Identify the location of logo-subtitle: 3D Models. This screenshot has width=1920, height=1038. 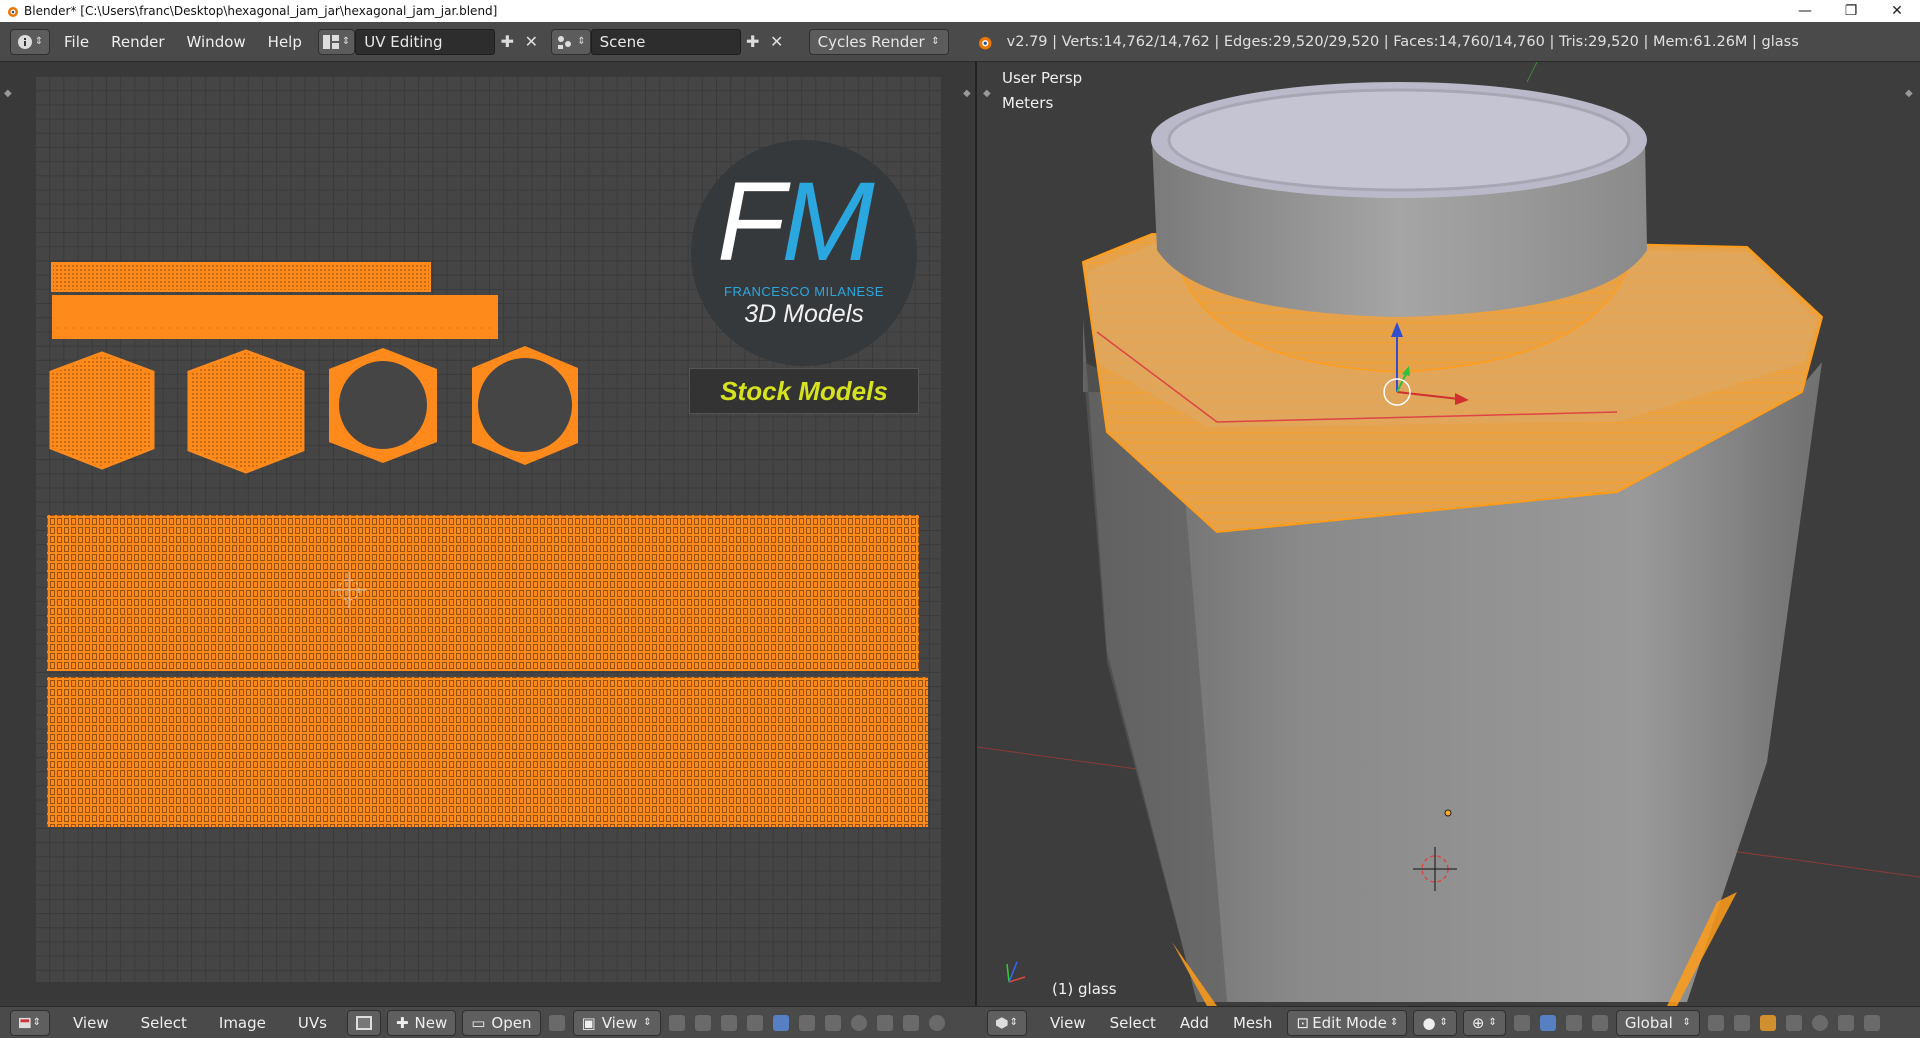
(804, 314).